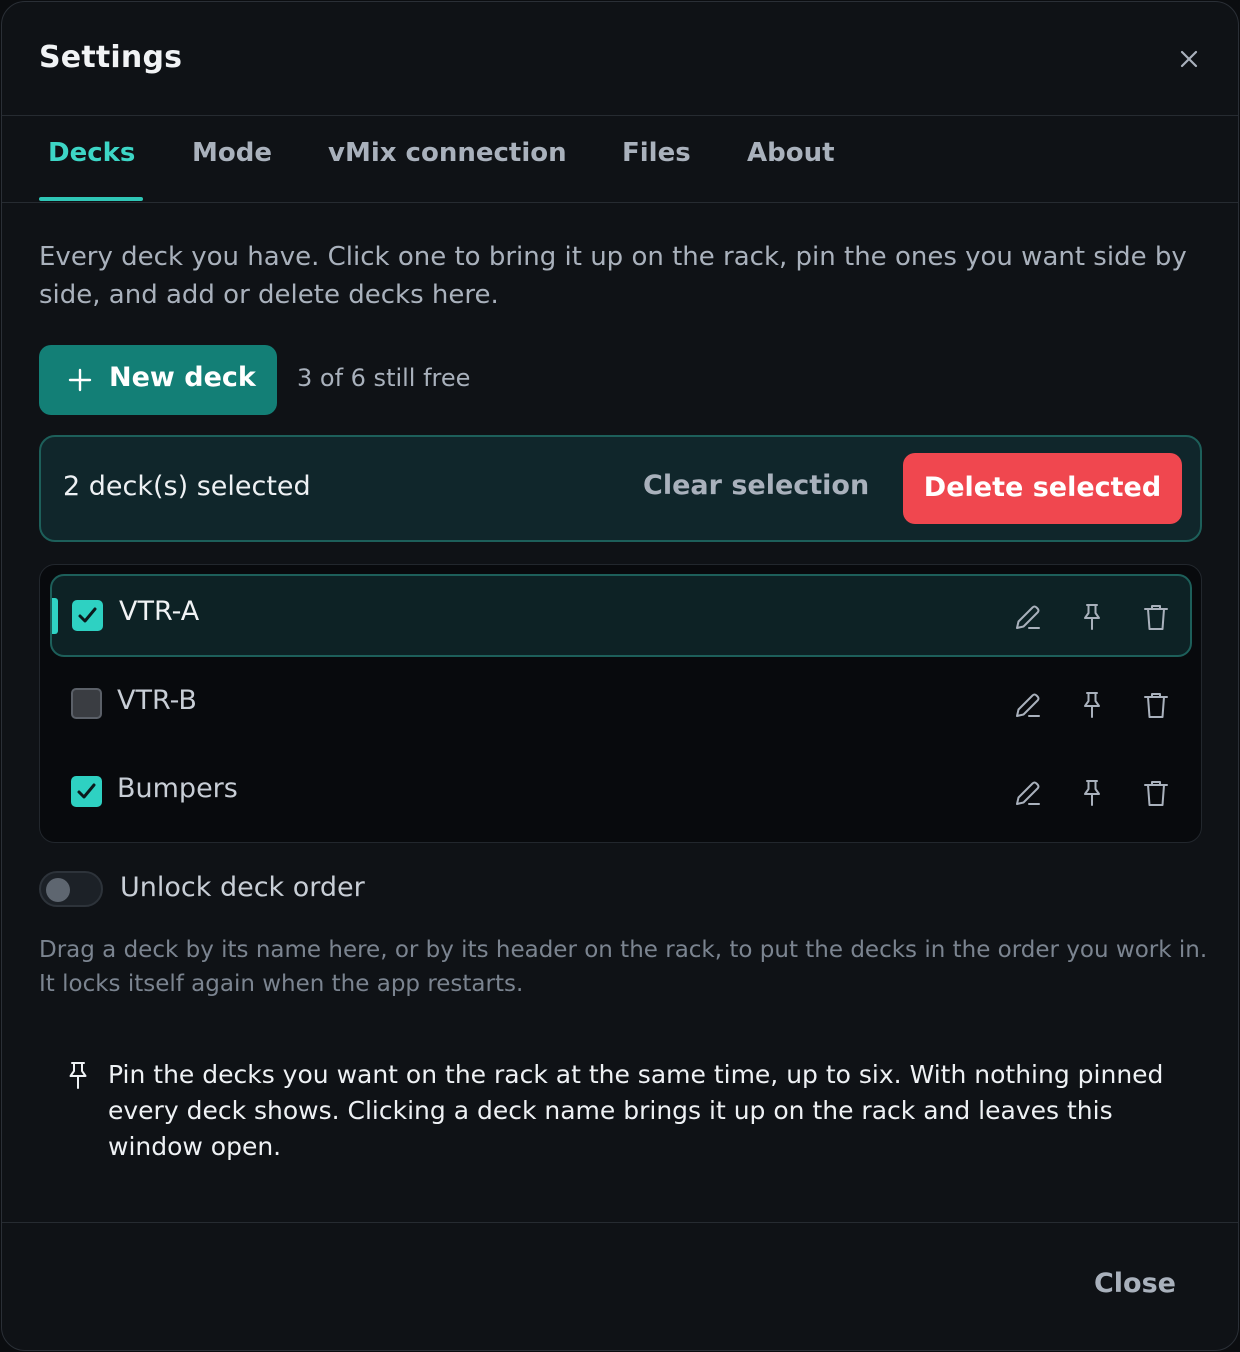 This screenshot has height=1352, width=1240. I want to click on unlock-order-label: Unlock deck order, so click(242, 887).